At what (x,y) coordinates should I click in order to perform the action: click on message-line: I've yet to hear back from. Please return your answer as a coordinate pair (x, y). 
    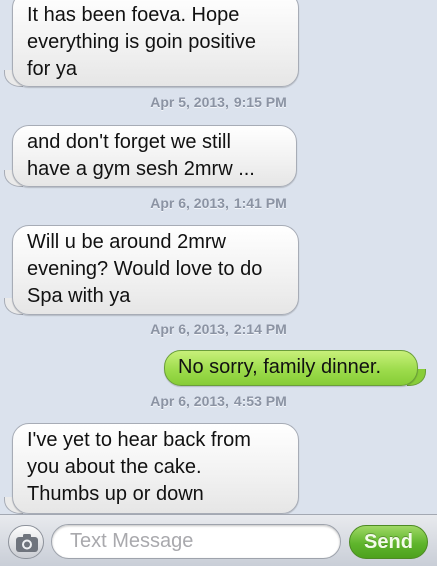
    Looking at the image, I should click on (139, 440).